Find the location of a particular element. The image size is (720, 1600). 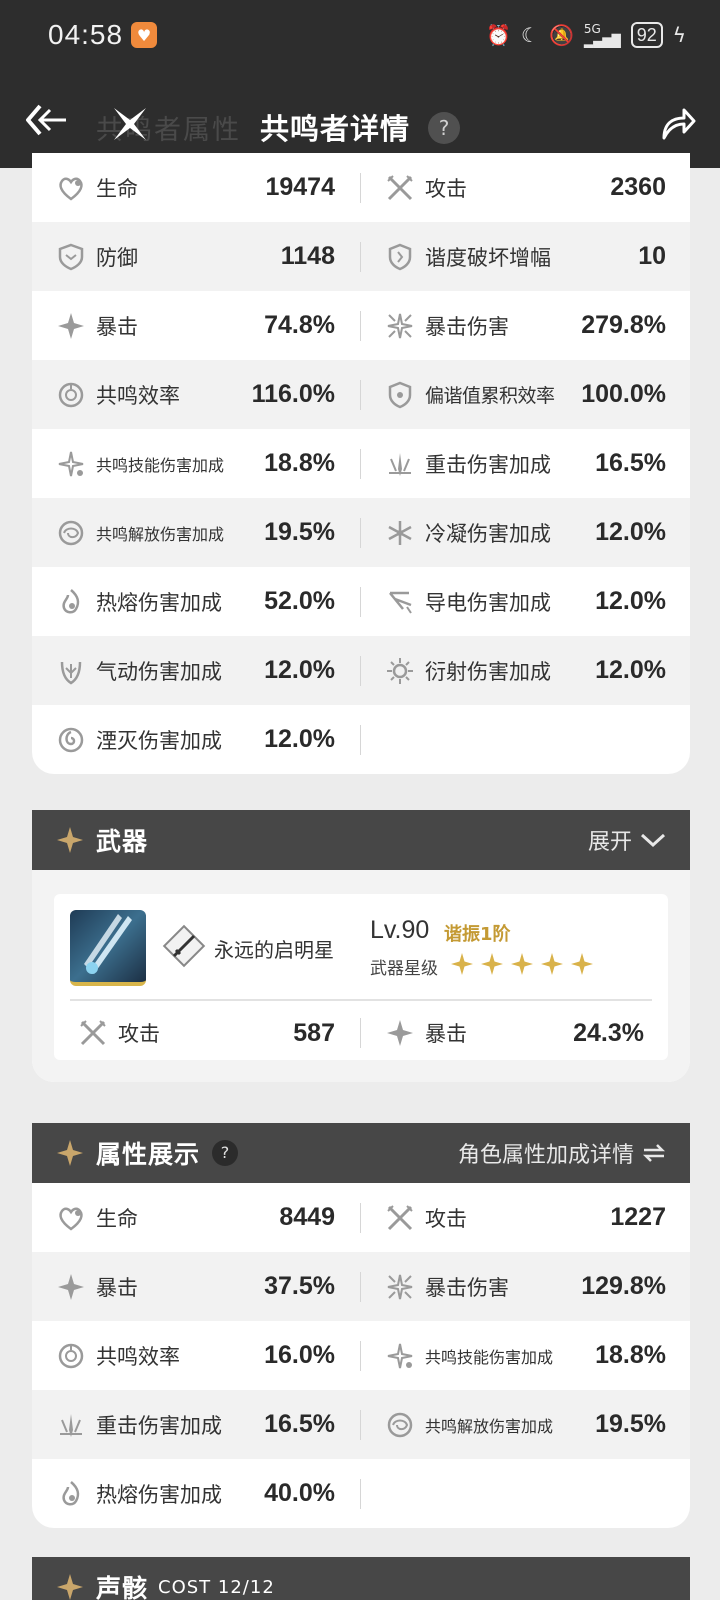

stat-label: 生命 is located at coordinates (117, 1218).